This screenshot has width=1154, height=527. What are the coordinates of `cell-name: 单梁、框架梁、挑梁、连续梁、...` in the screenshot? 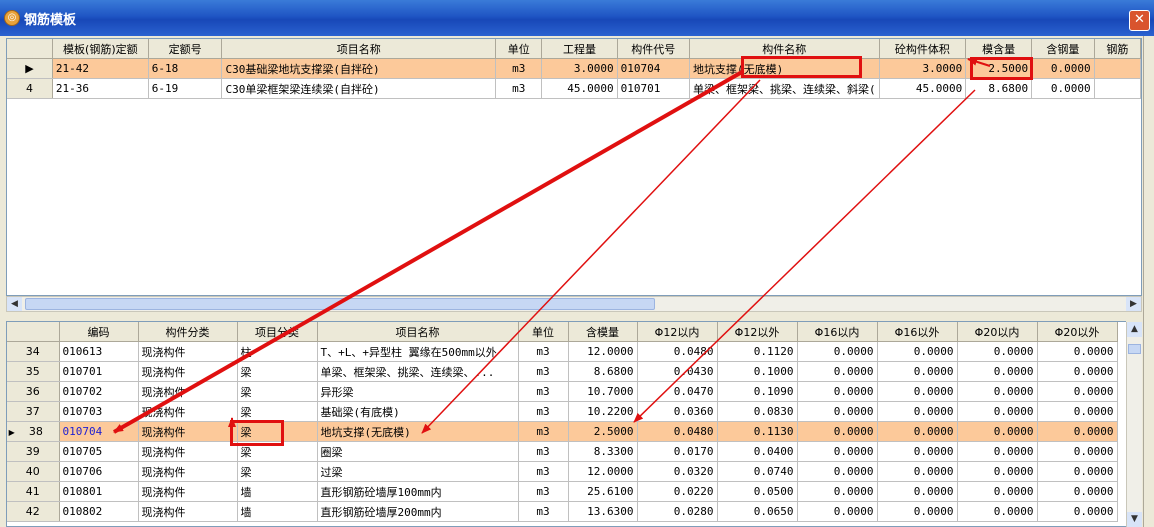 It's located at (418, 371).